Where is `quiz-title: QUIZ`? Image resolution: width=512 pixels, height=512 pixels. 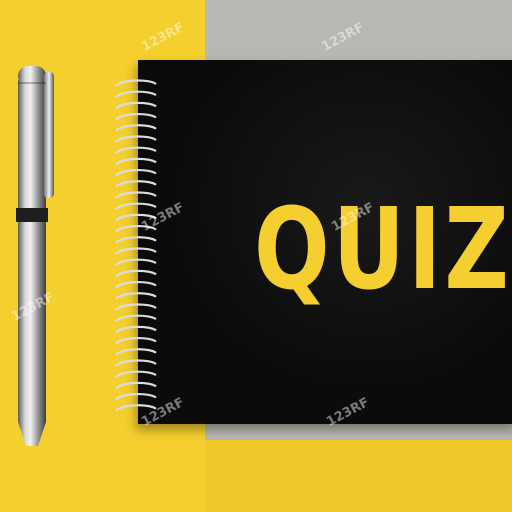
quiz-title: QUIZ is located at coordinates (382, 246).